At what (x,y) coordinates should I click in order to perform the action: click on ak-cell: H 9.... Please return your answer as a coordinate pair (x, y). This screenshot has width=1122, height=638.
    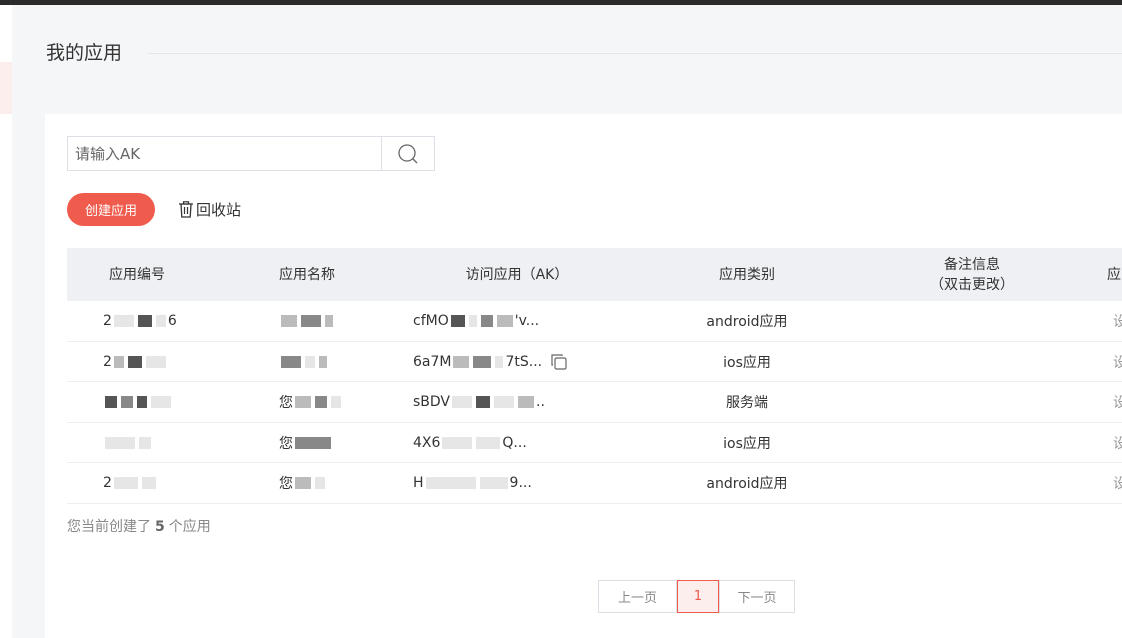
    Looking at the image, I should click on (508, 483).